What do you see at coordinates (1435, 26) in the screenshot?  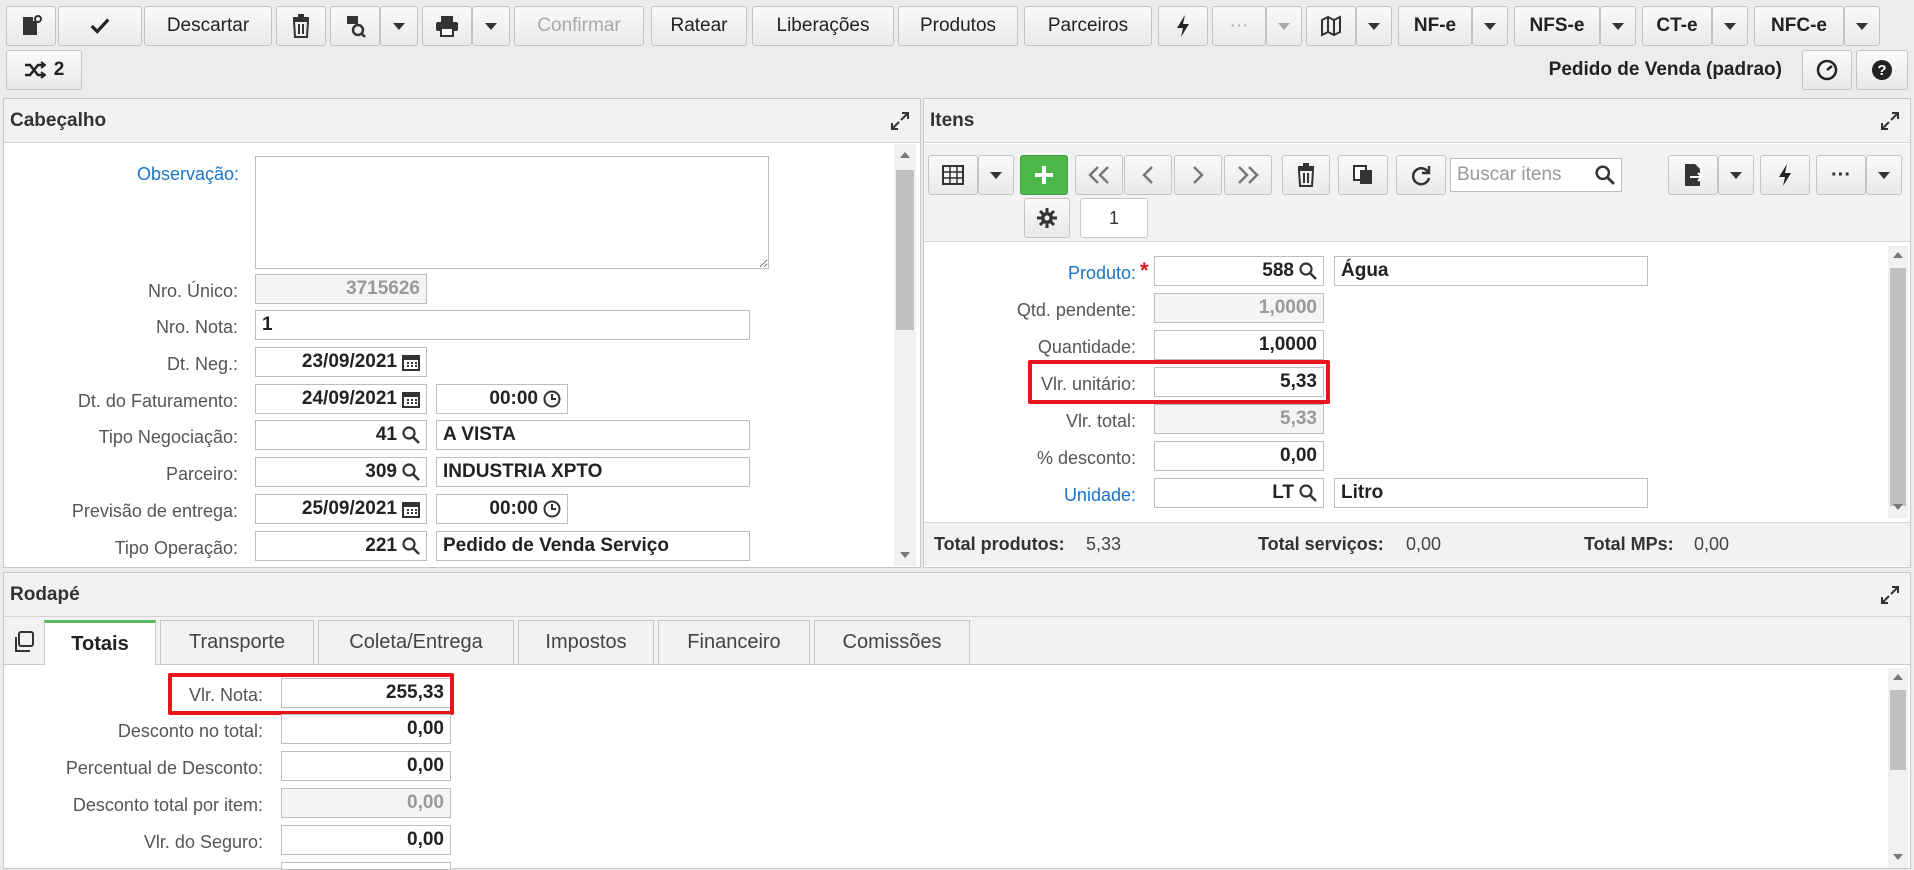 I see `nfe-button: NF-e` at bounding box center [1435, 26].